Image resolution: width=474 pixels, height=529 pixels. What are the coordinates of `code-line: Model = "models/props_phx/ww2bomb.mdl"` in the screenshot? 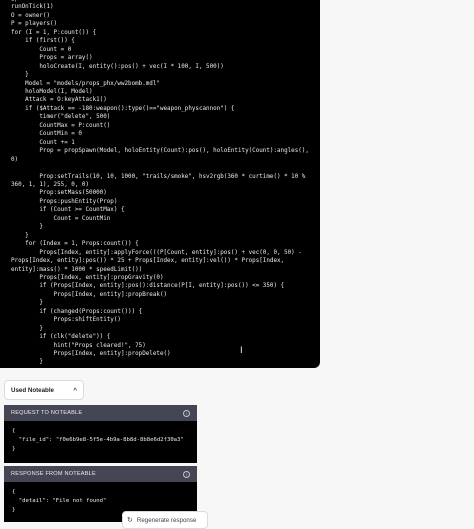 It's located at (85, 84).